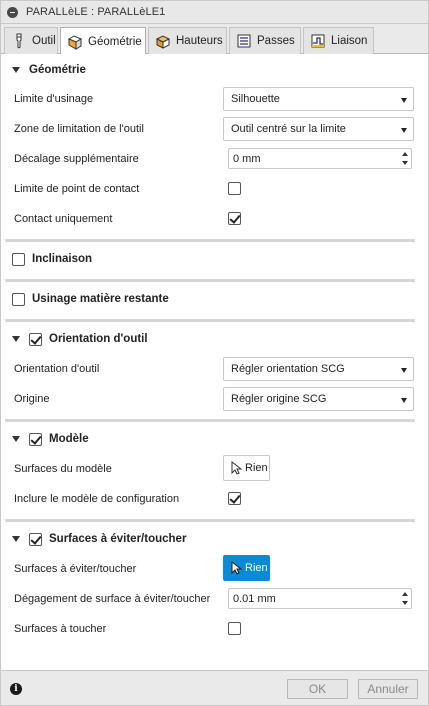  What do you see at coordinates (60, 629) in the screenshot?
I see `label-surfaces-toucher: Surfaces à toucher` at bounding box center [60, 629].